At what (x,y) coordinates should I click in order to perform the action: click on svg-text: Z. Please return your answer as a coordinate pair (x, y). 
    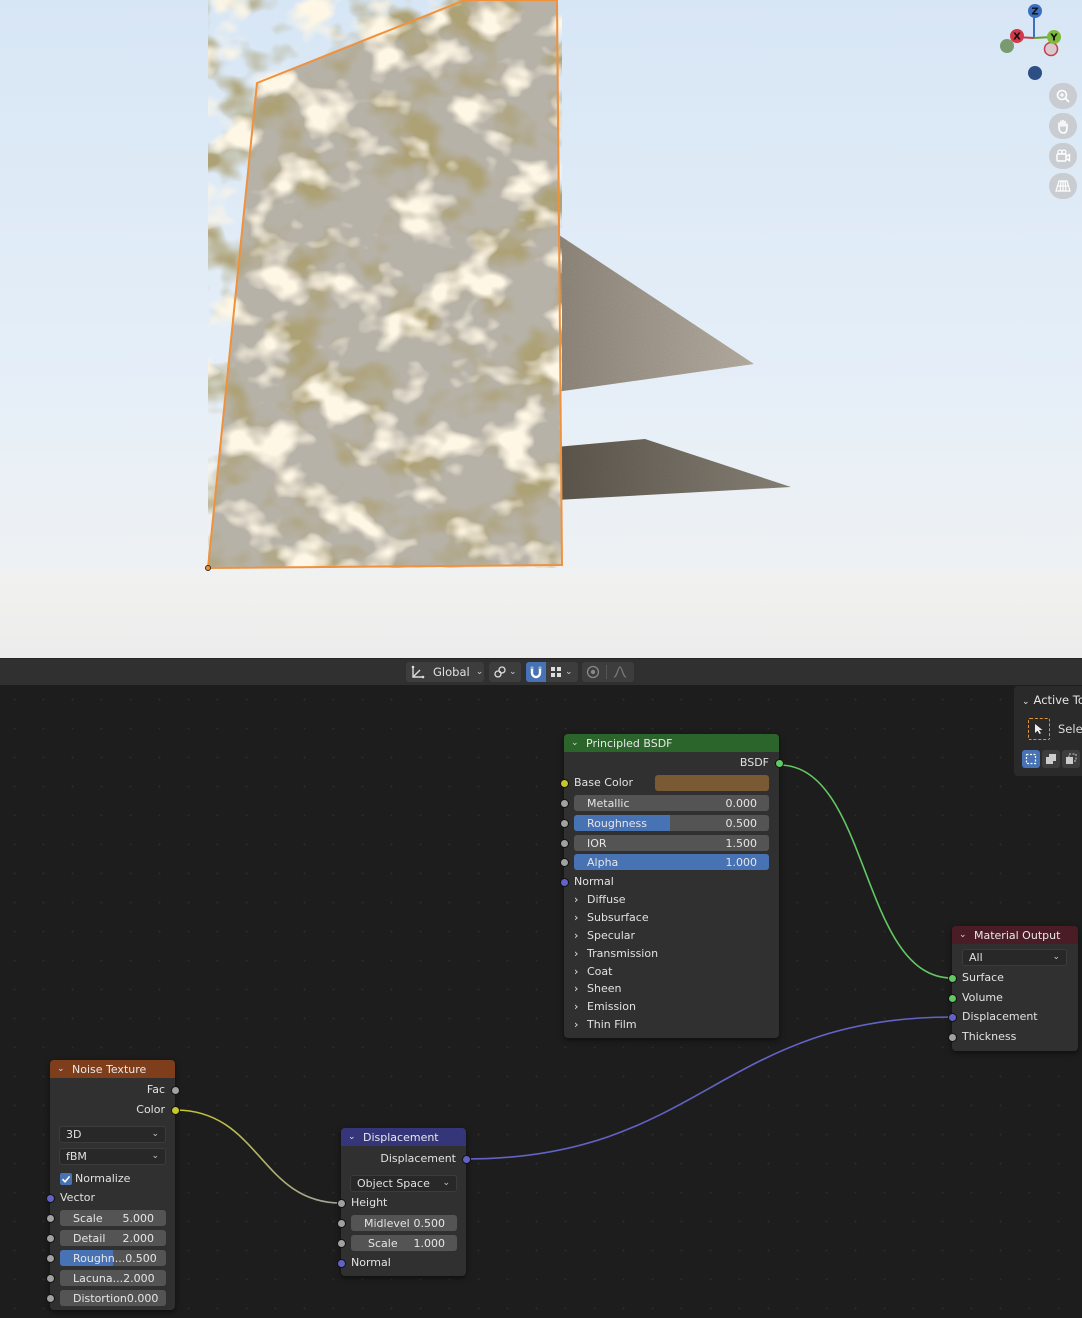
    Looking at the image, I should click on (1034, 12).